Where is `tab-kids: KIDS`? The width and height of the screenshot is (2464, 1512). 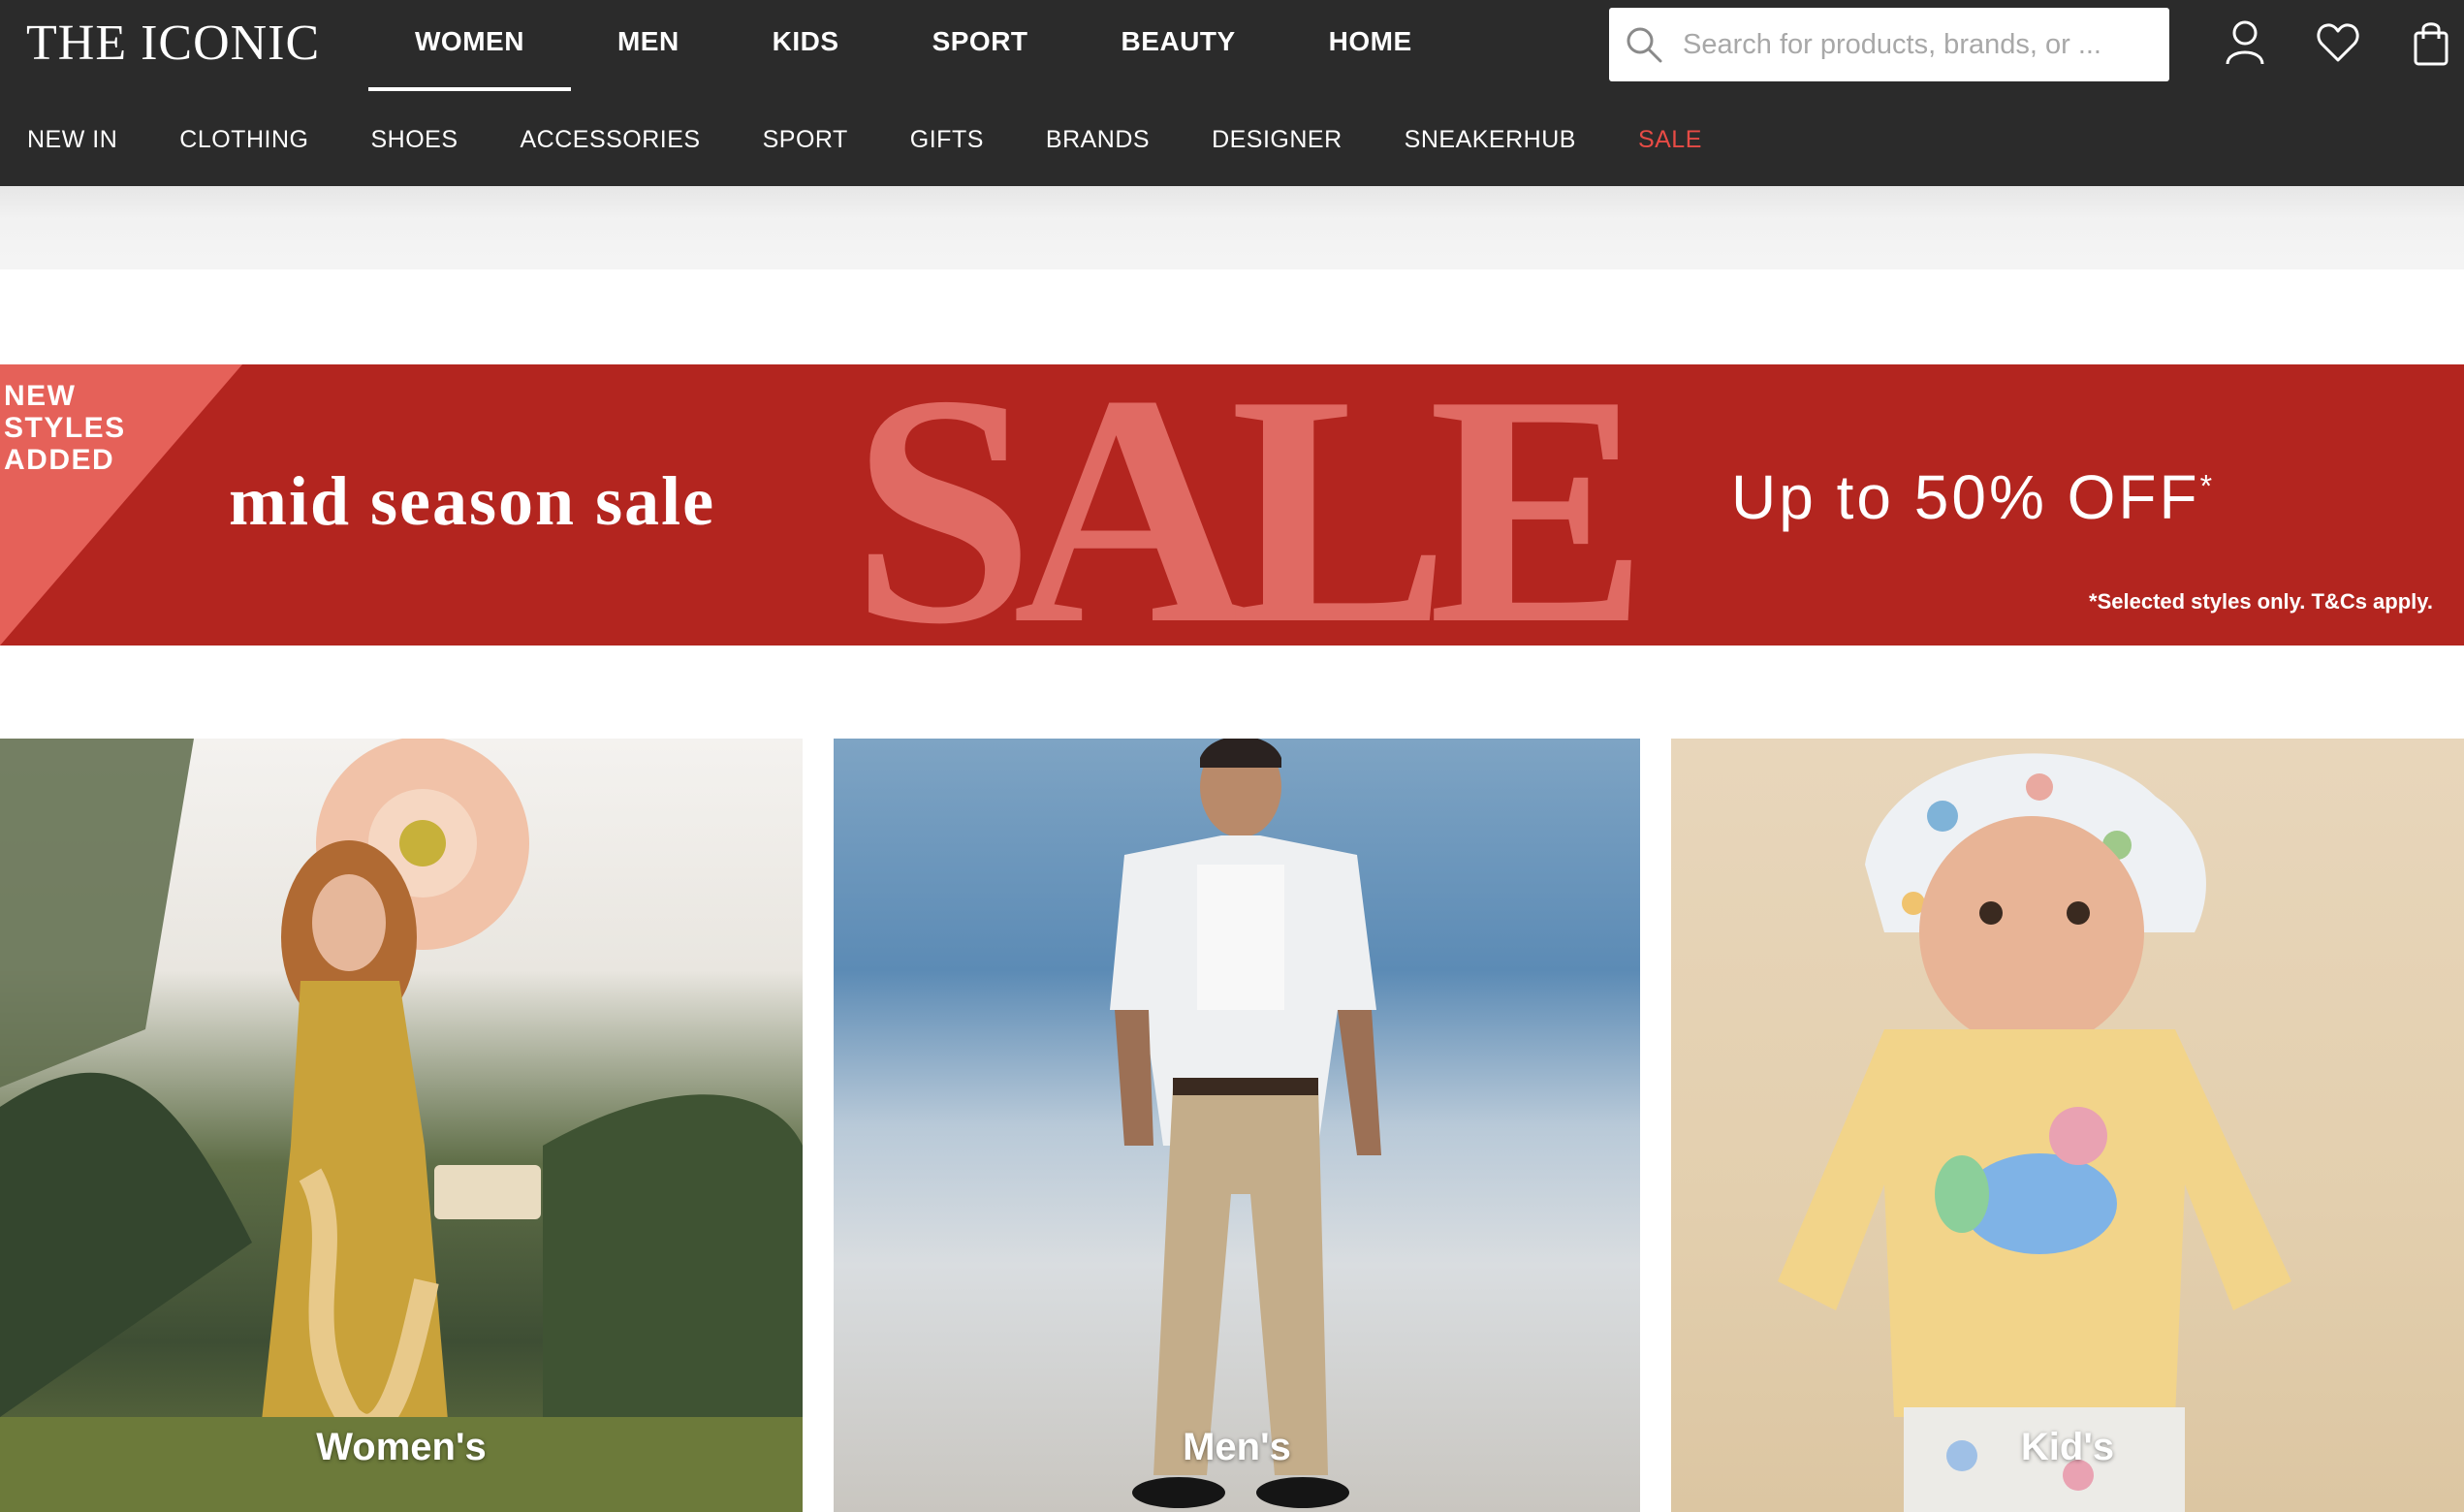 tab-kids: KIDS is located at coordinates (806, 47).